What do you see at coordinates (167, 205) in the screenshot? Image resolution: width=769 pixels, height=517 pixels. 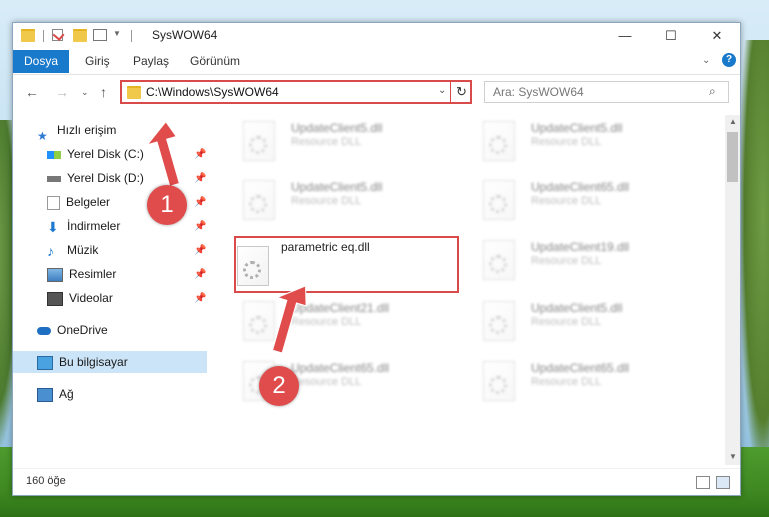 I see `step-badge-1: 1` at bounding box center [167, 205].